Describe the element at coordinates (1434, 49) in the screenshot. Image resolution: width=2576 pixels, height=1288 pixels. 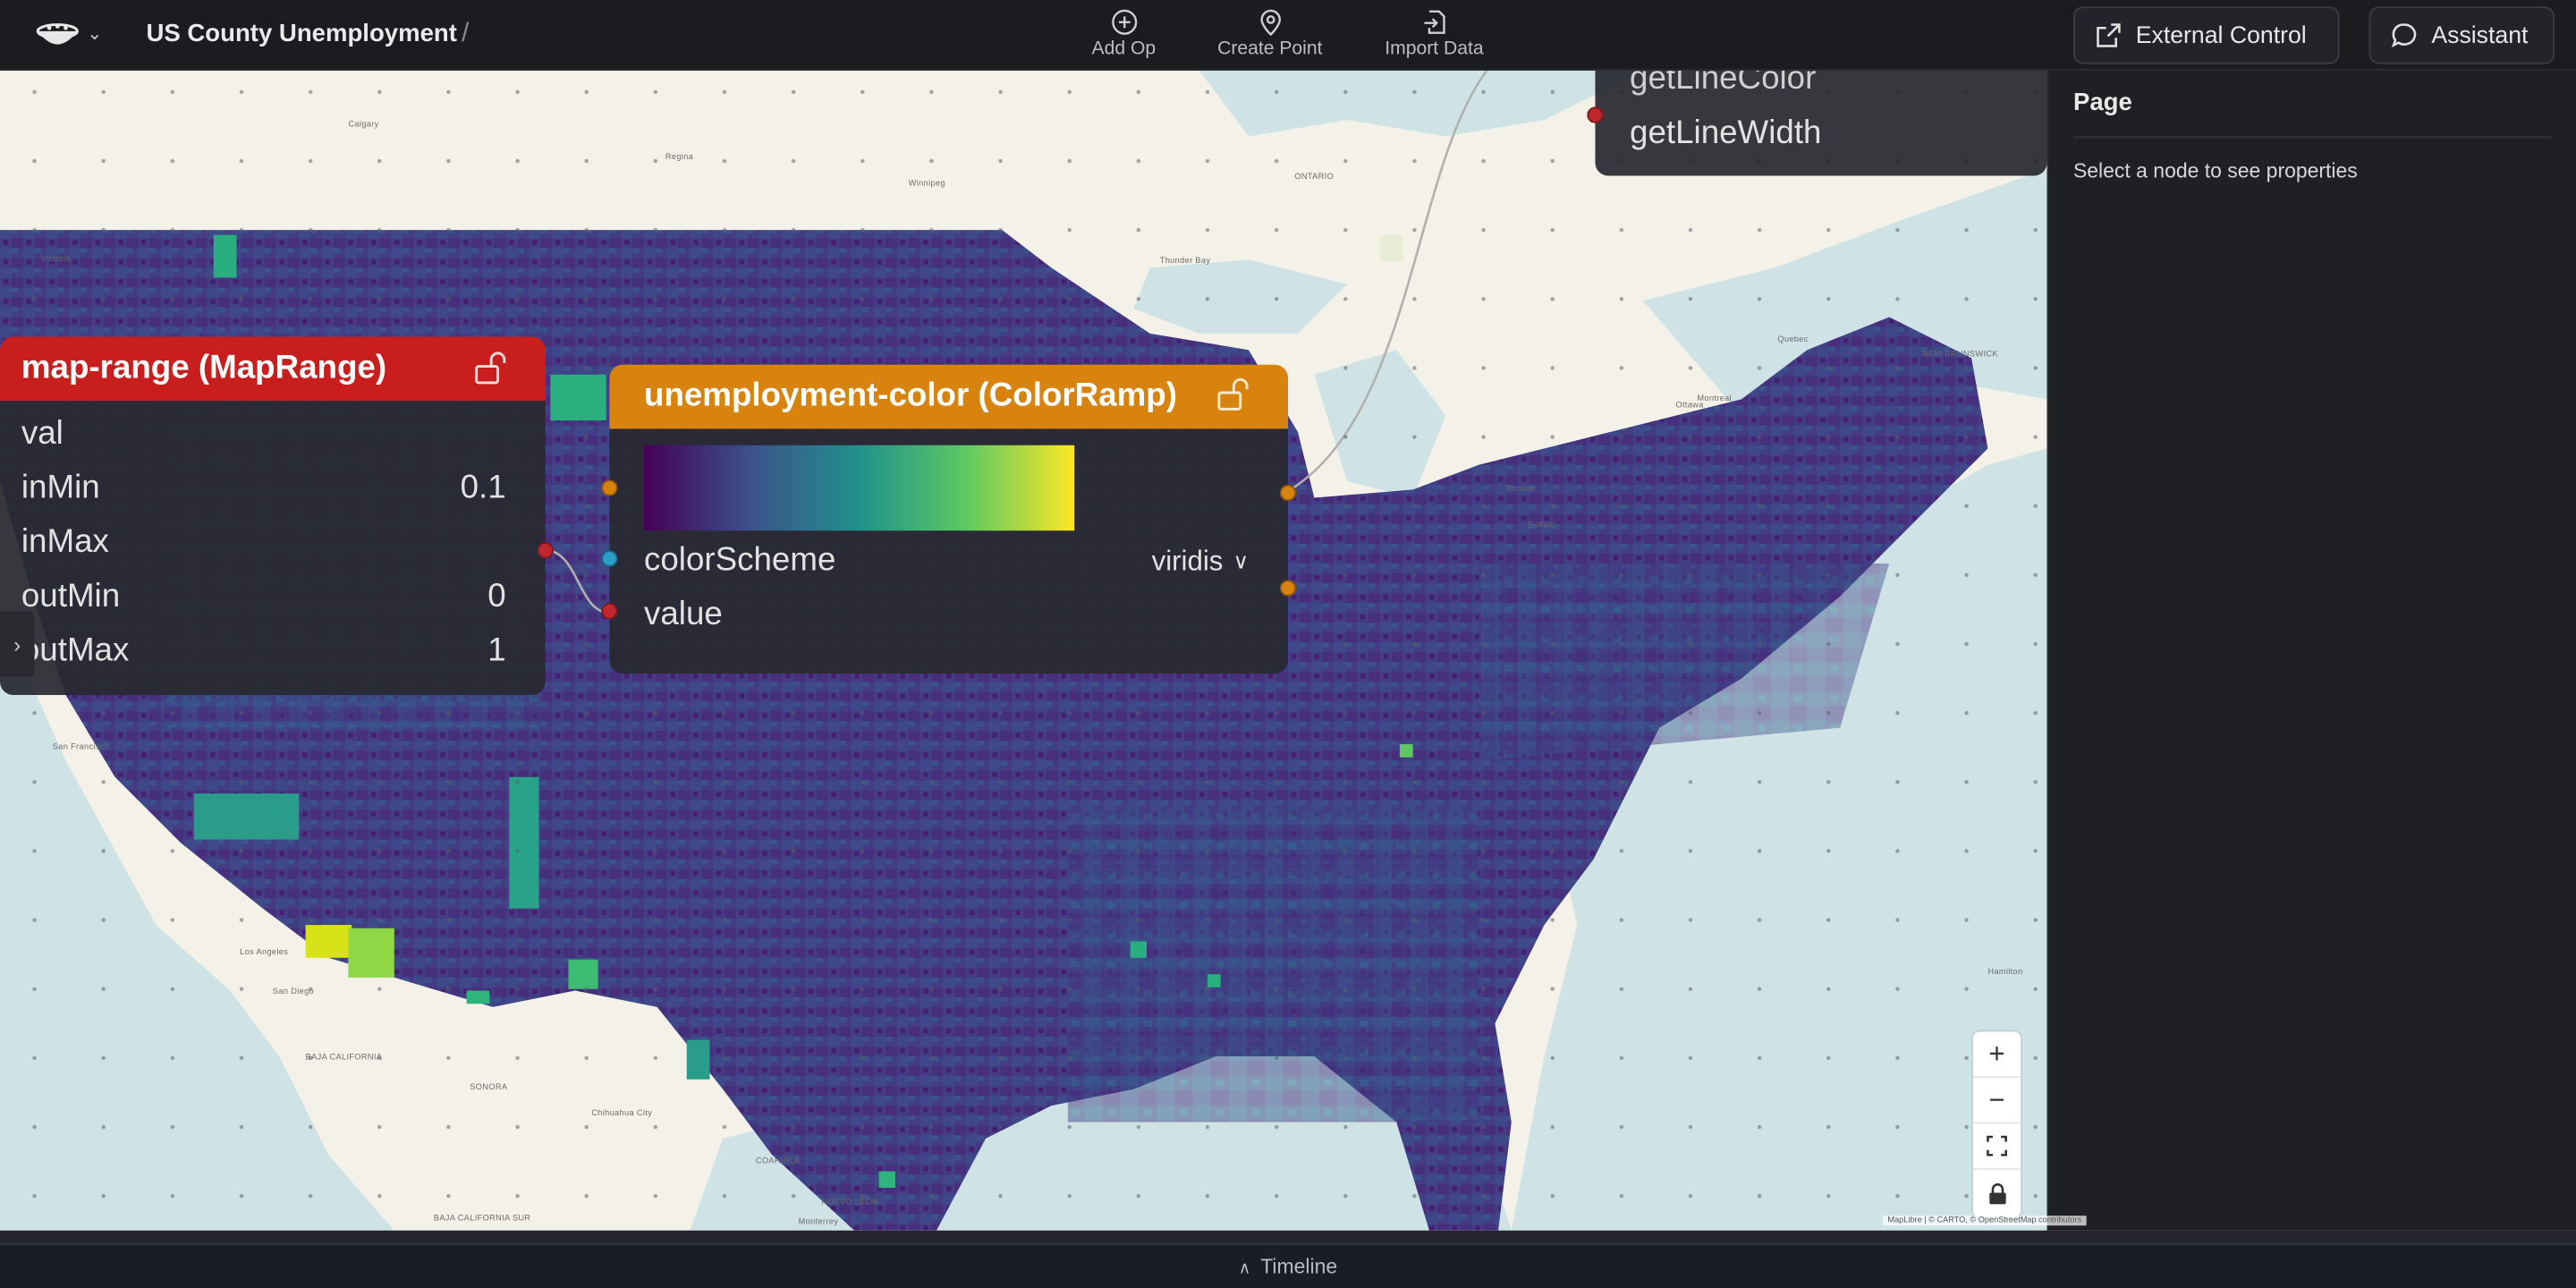
I see `import-data-label: Import Data` at that location.